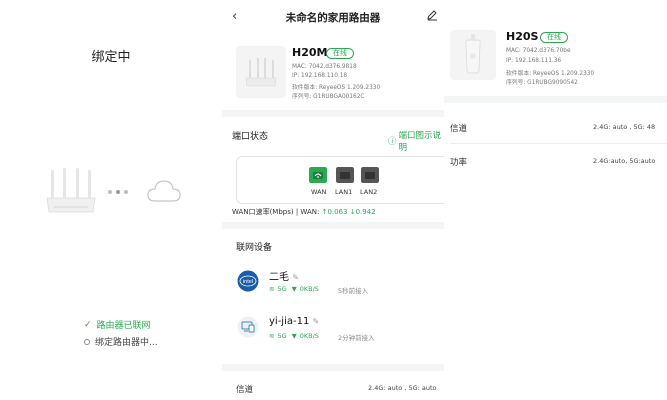 Image resolution: width=667 pixels, height=400 pixels. What do you see at coordinates (353, 291) in the screenshot?
I see `client-time: 5秒前接入` at bounding box center [353, 291].